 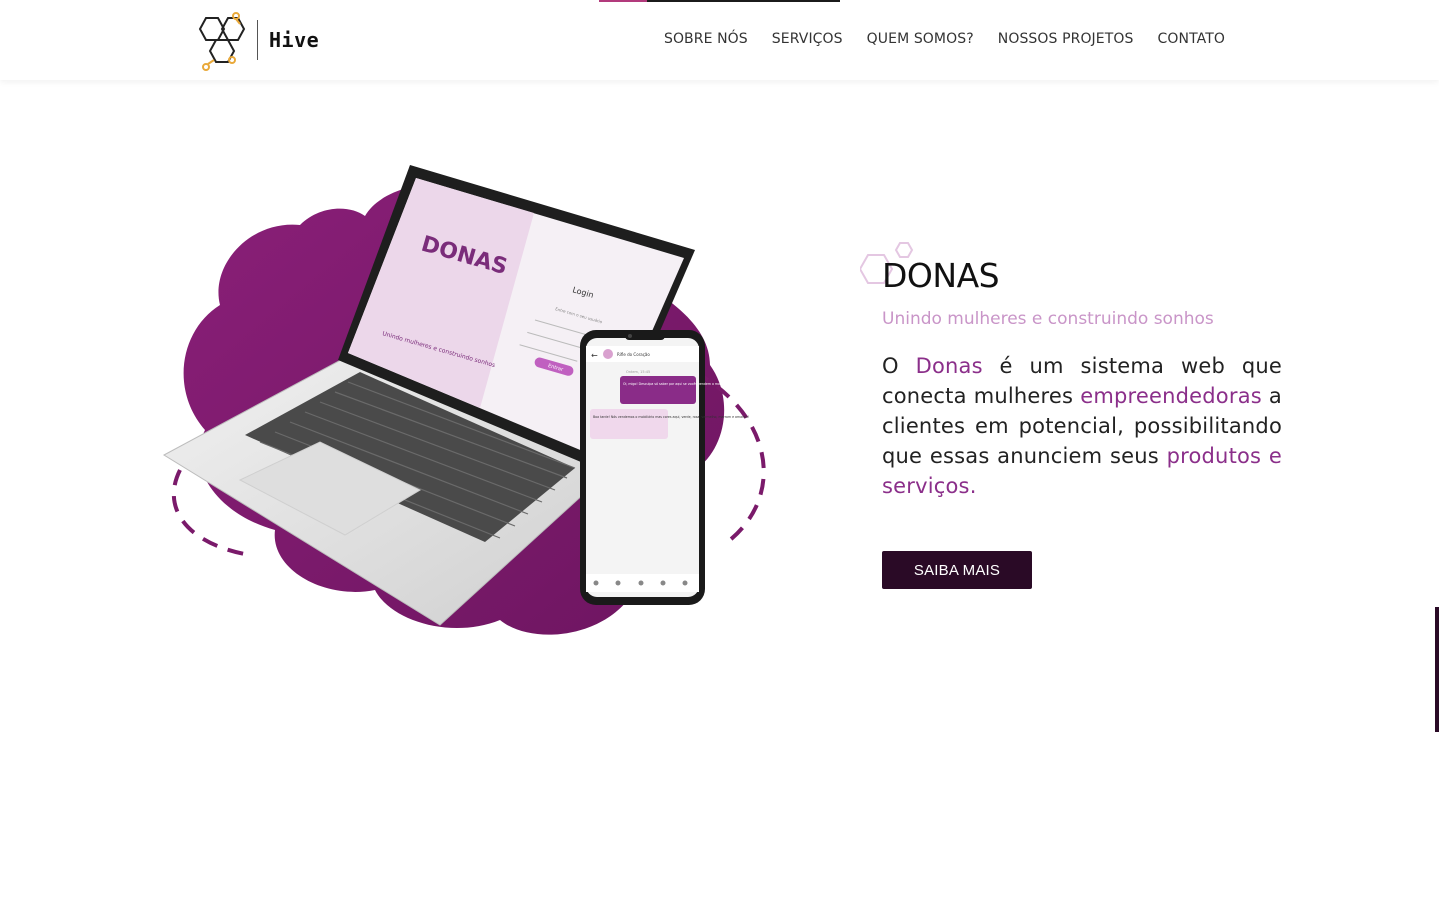 What do you see at coordinates (807, 39) in the screenshot?
I see `nav-item-servicos: SERVIÇOS` at bounding box center [807, 39].